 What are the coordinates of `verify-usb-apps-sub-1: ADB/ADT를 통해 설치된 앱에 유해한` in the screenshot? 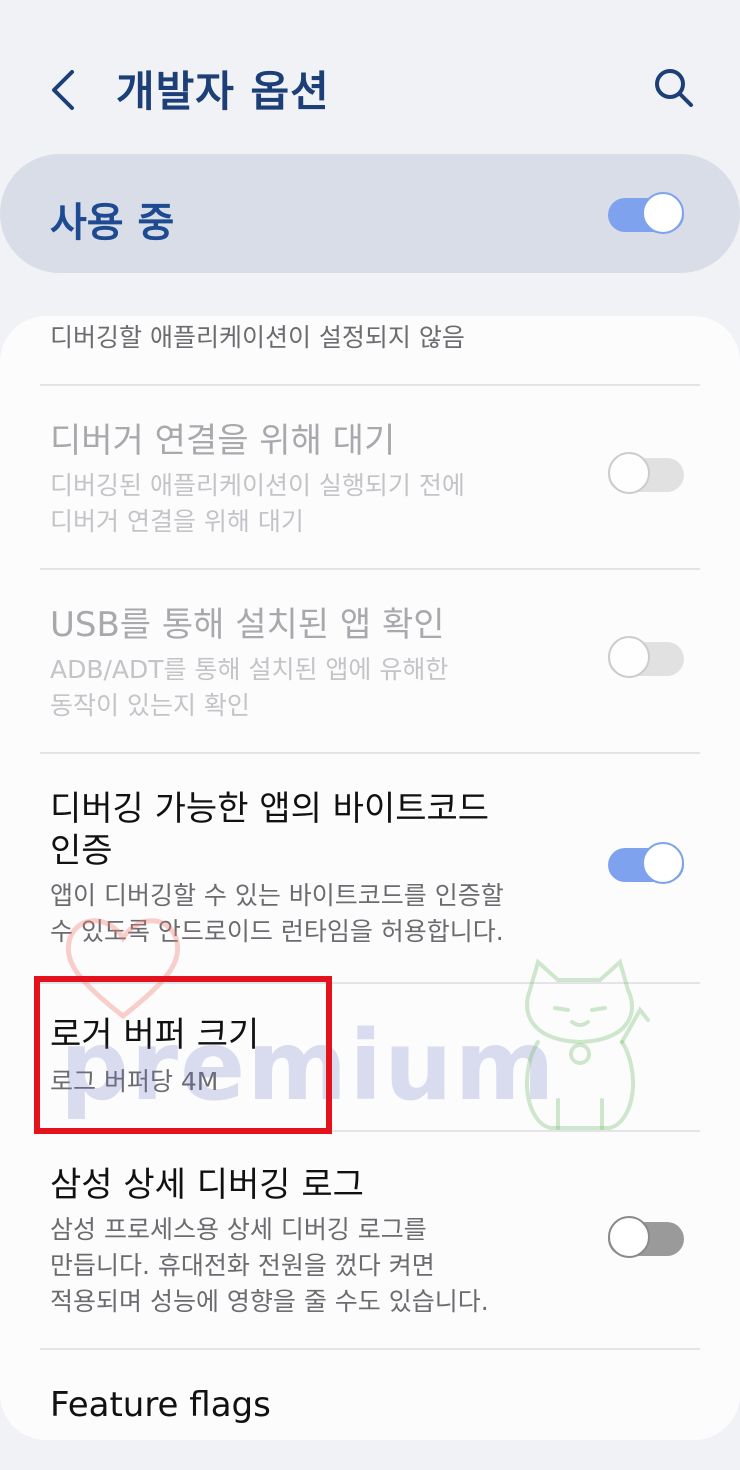 It's located at (249, 669).